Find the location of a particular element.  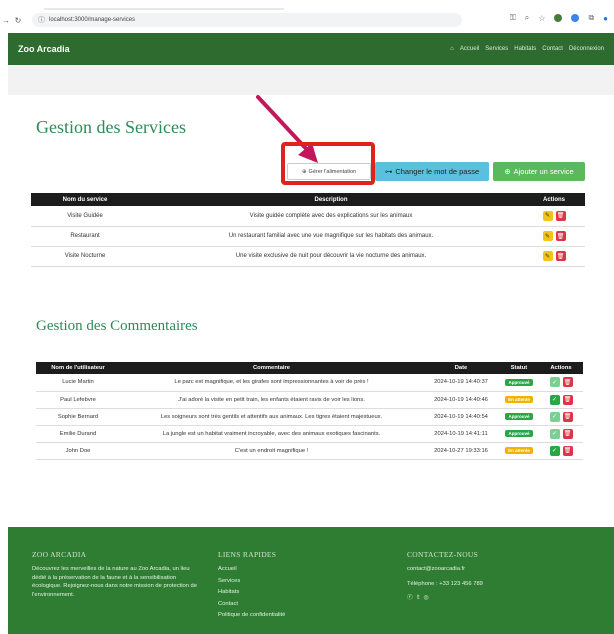

comment-text: C'est un endroit magnifique ! is located at coordinates (271, 451).